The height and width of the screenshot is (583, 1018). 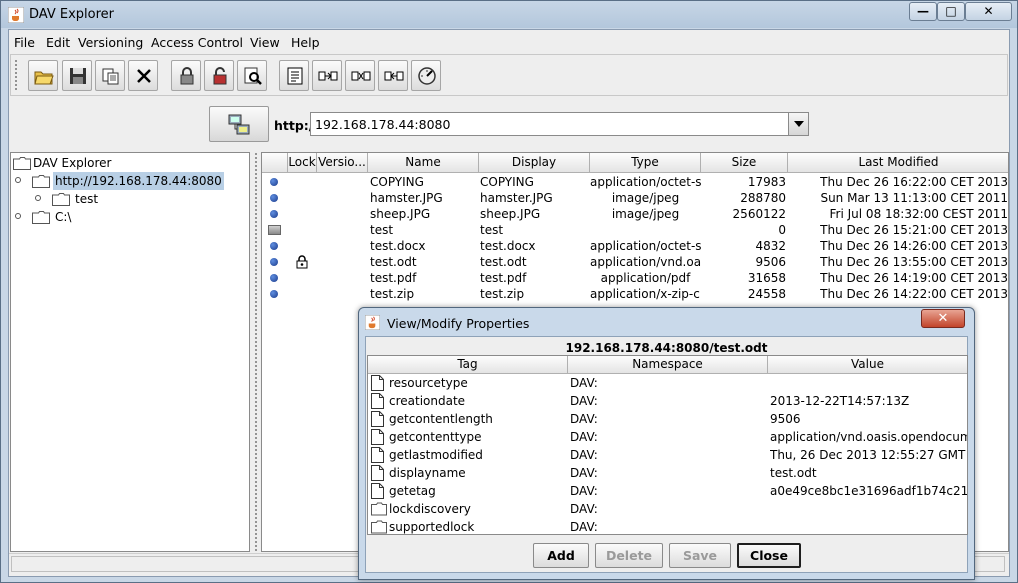 What do you see at coordinates (645, 163) in the screenshot?
I see `column-header-type: Type` at bounding box center [645, 163].